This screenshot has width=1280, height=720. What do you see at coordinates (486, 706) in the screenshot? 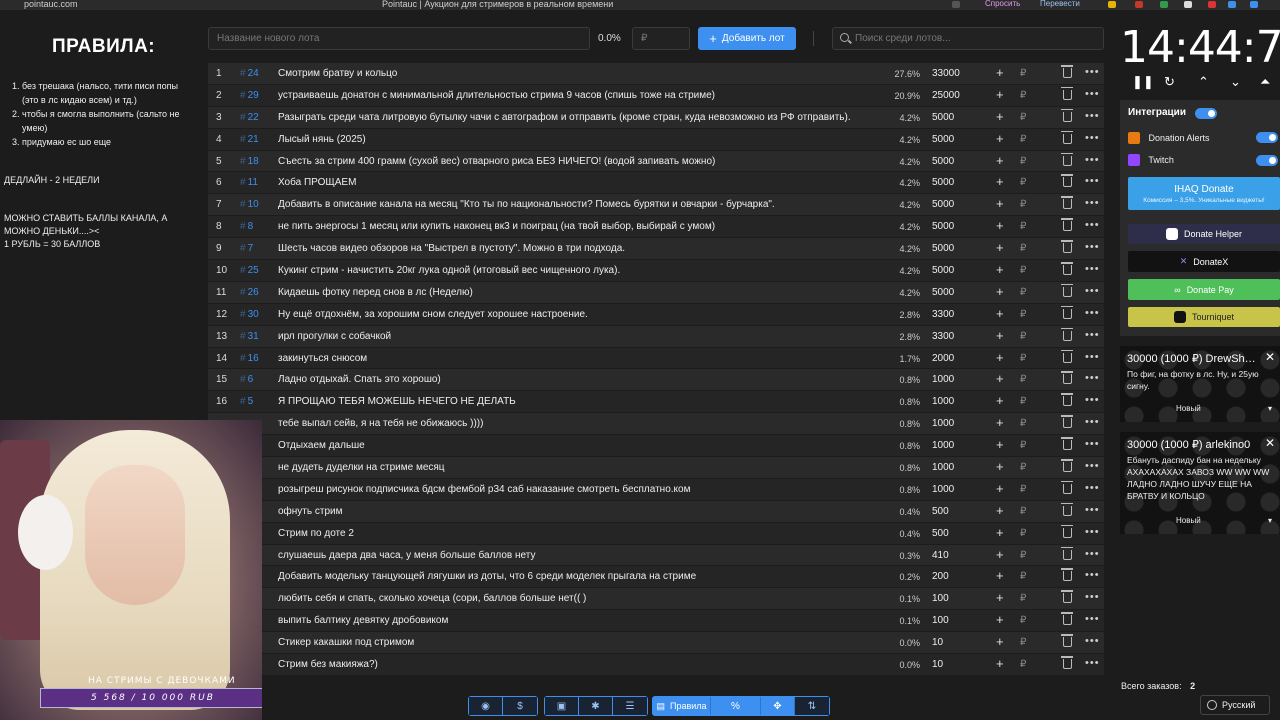
I see `github-icon: ◉` at bounding box center [486, 706].